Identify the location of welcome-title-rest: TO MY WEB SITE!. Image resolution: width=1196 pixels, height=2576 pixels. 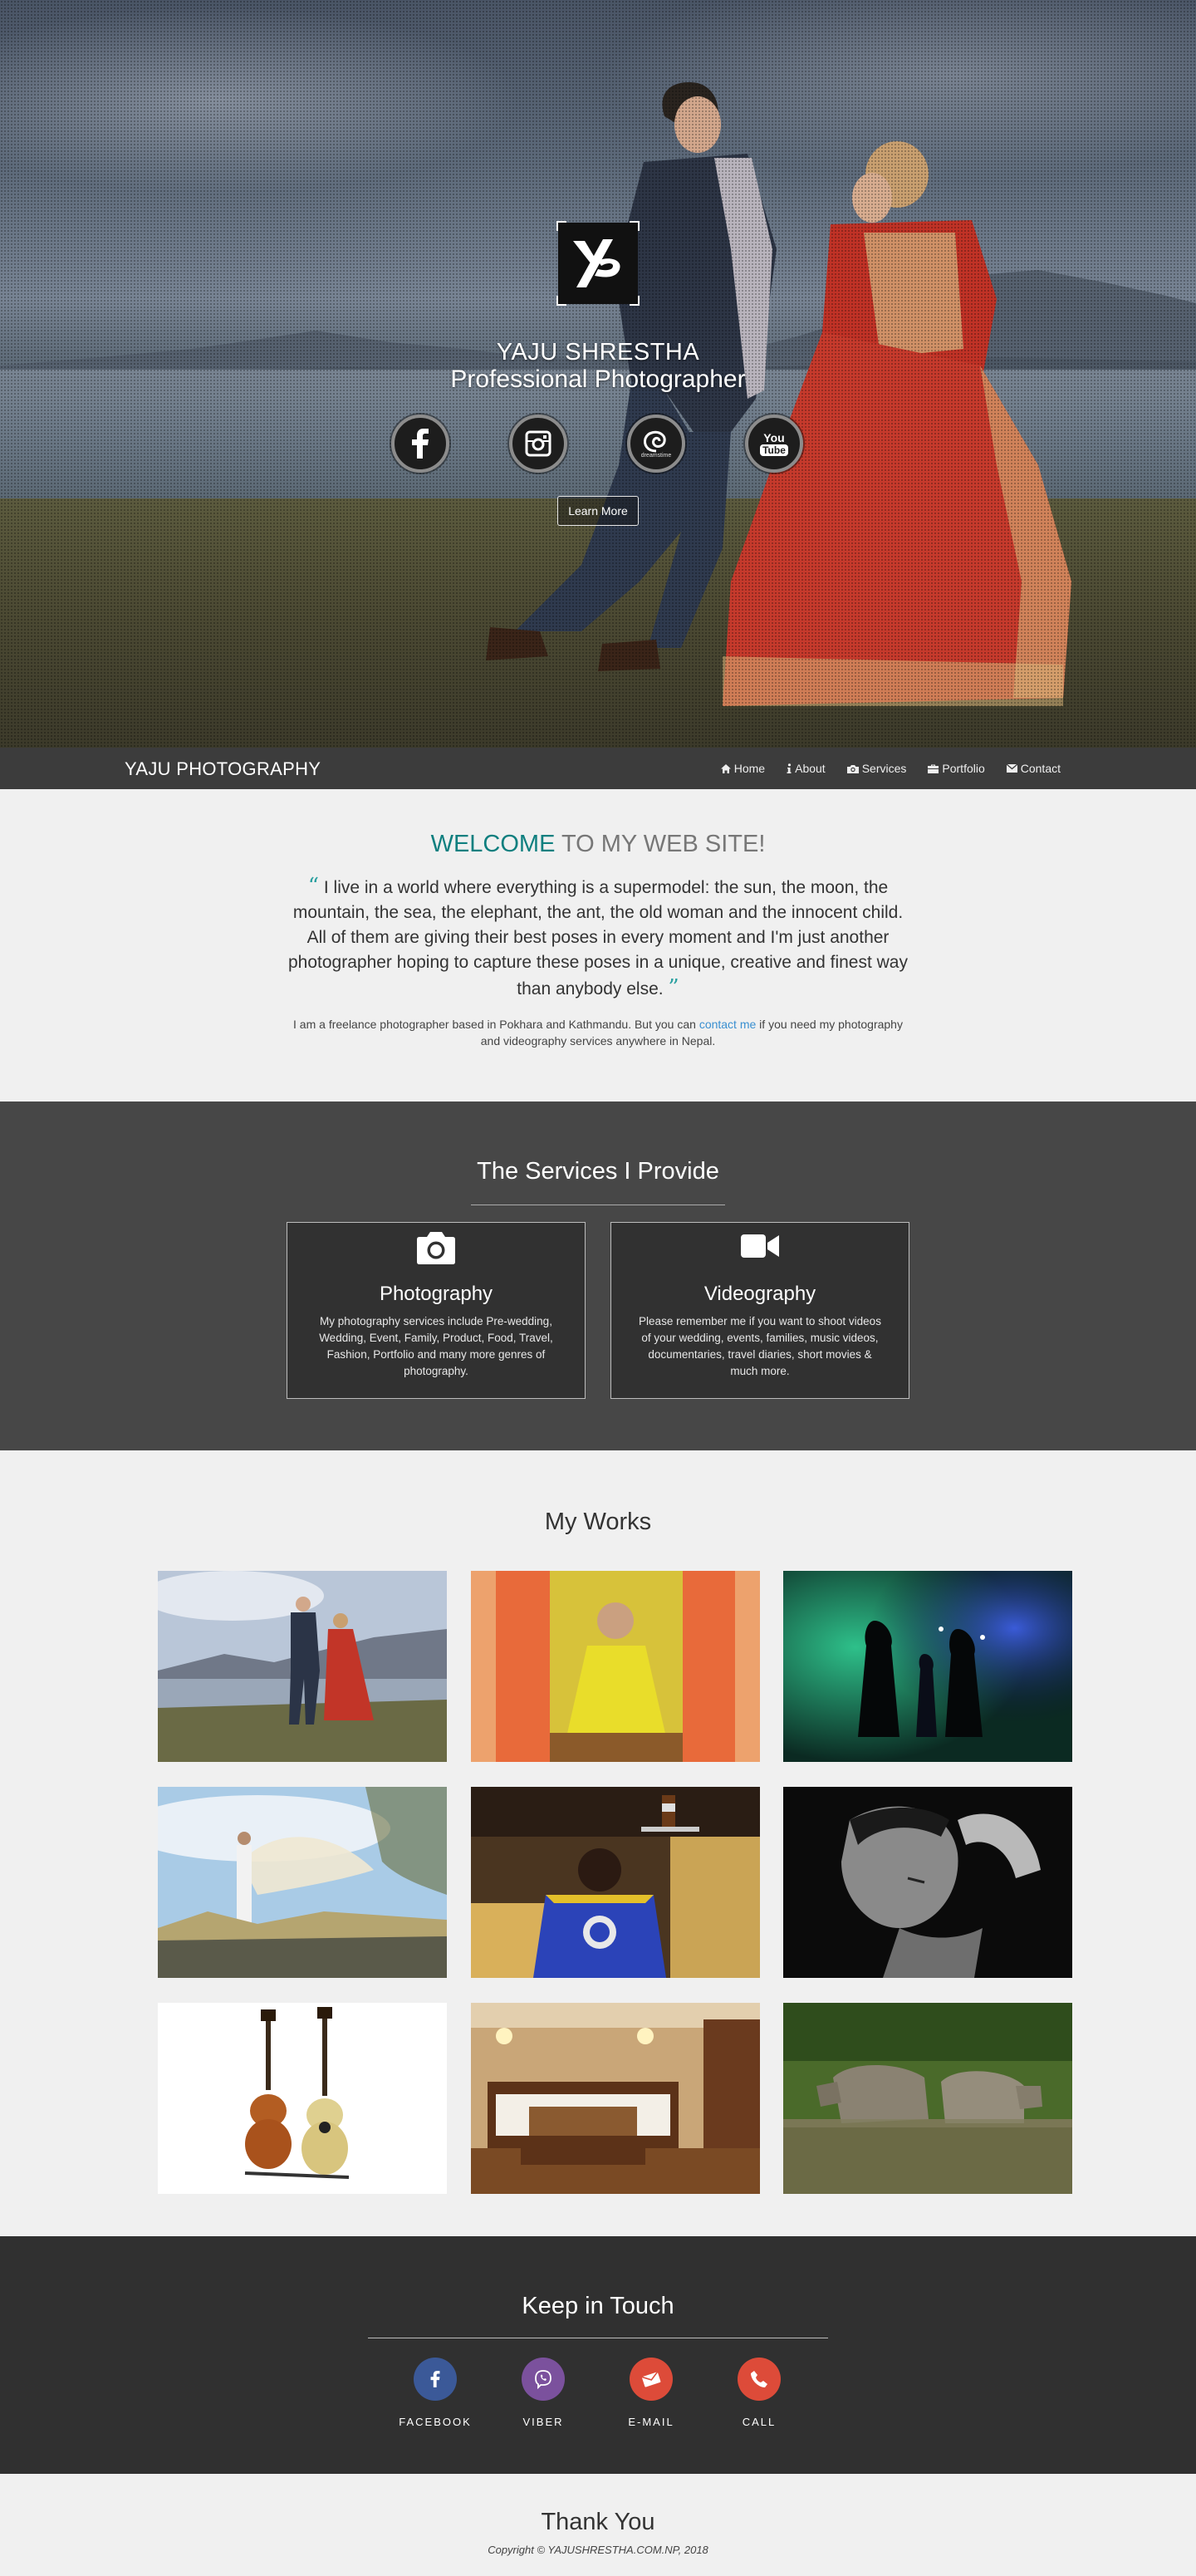
(660, 844).